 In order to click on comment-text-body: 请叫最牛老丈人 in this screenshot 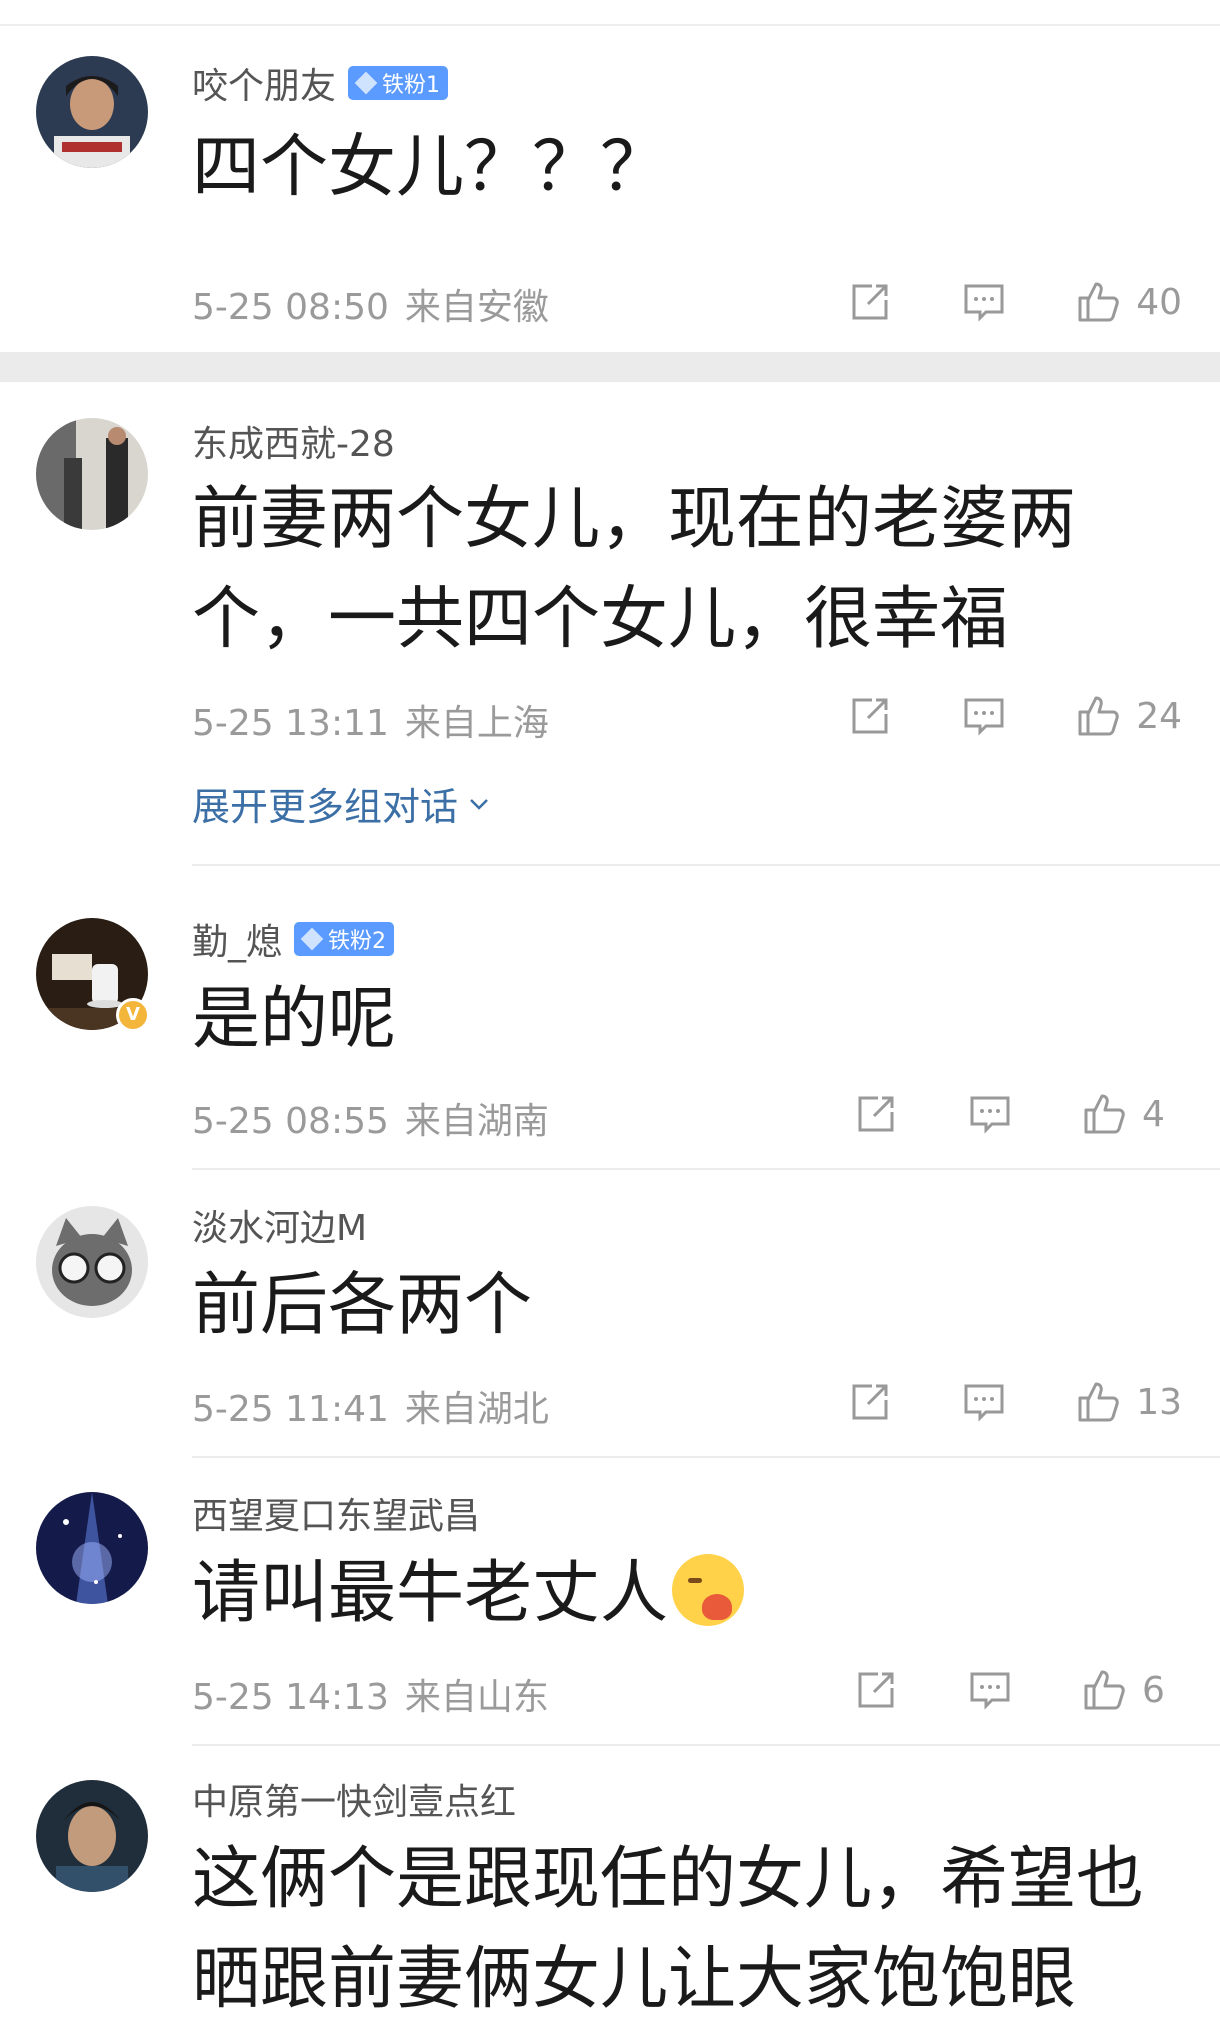, I will do `click(430, 1593)`.